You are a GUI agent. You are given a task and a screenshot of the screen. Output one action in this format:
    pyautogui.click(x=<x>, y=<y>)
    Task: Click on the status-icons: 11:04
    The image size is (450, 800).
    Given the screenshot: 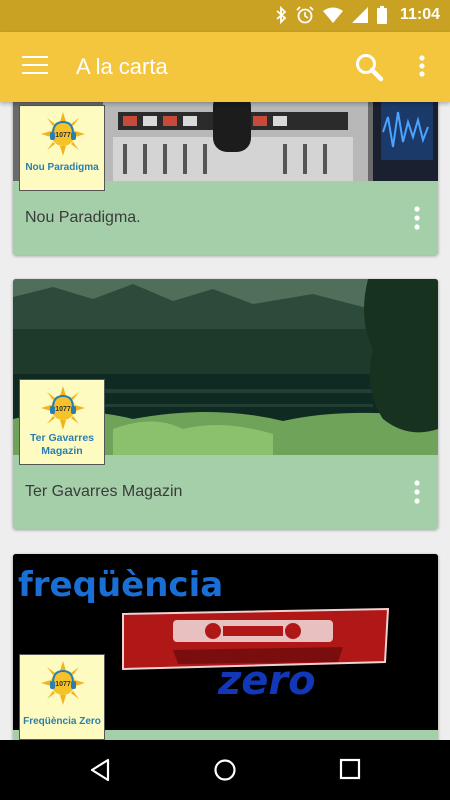 What is the action you would take?
    pyautogui.click(x=357, y=15)
    